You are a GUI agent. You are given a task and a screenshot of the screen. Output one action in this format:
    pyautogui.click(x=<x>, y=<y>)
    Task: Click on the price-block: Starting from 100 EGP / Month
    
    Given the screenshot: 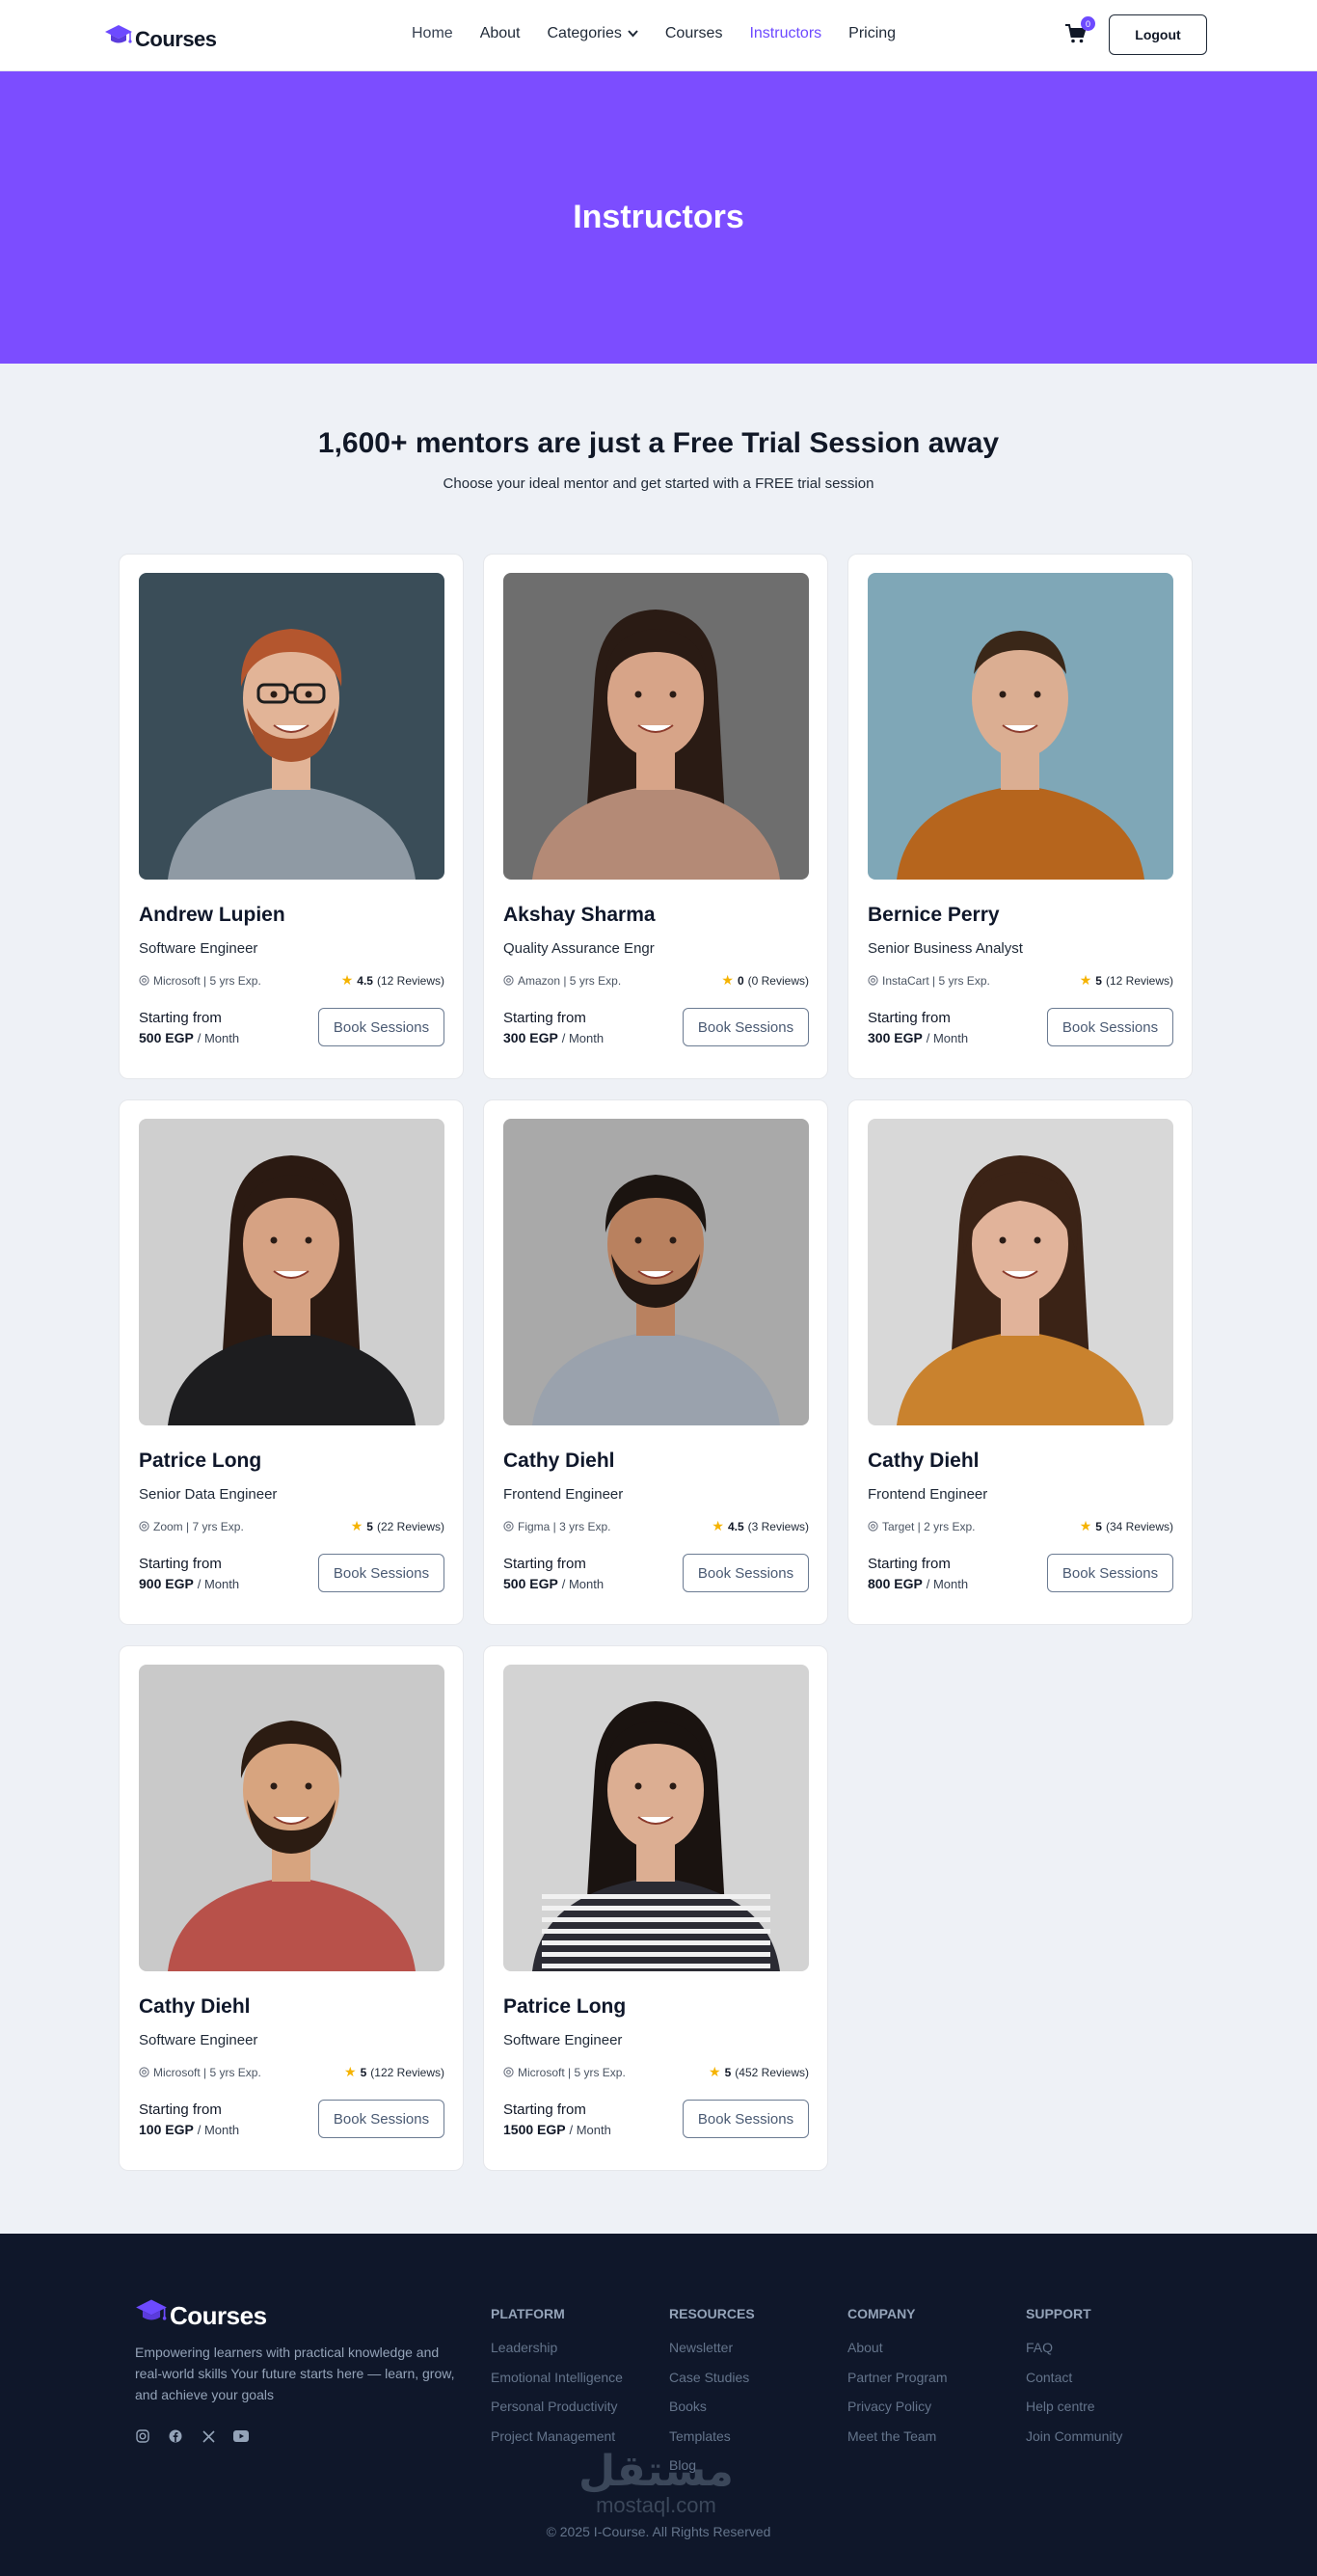 What is the action you would take?
    pyautogui.click(x=189, y=2119)
    